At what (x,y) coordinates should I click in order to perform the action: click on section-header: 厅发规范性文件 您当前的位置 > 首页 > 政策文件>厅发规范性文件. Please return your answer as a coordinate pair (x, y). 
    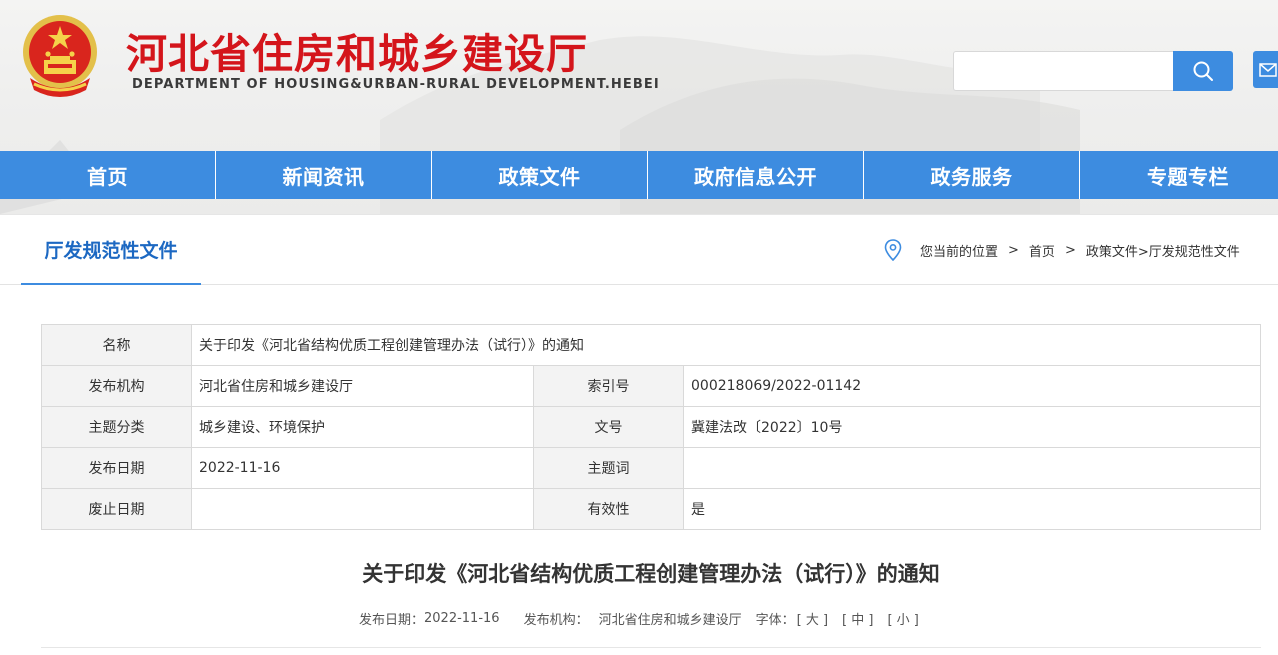
    Looking at the image, I should click on (639, 249).